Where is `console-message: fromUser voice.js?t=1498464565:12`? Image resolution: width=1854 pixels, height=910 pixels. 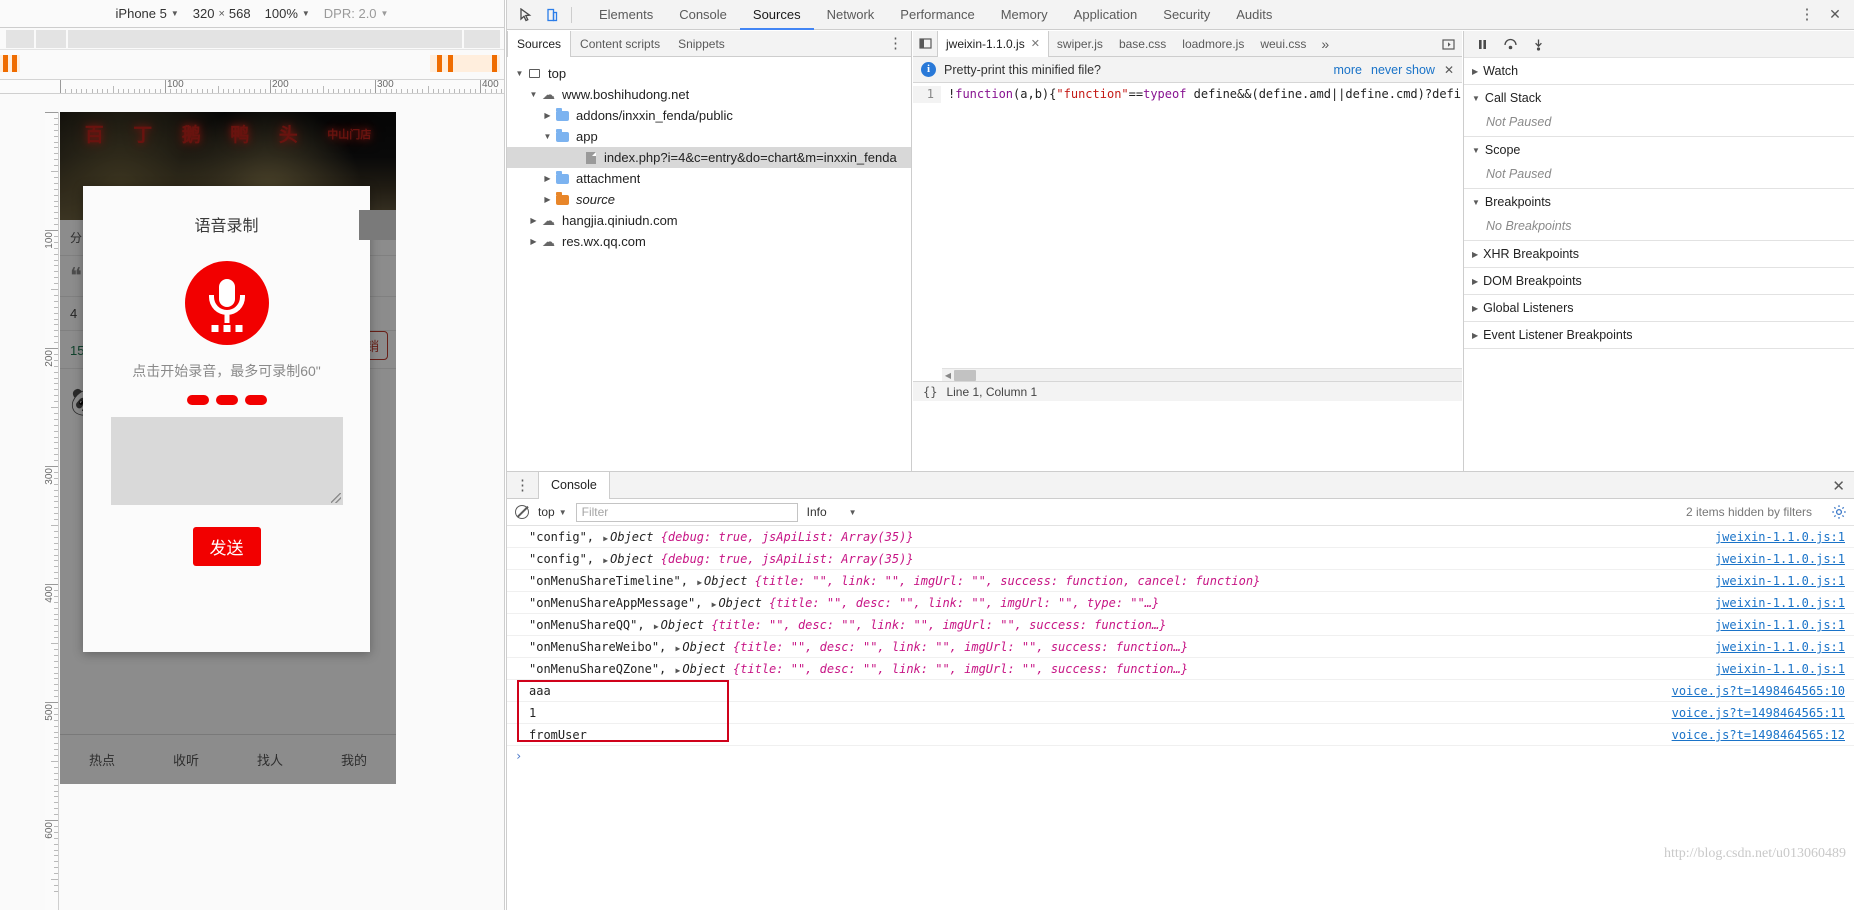
console-message: fromUser voice.js?t=1498464565:12 is located at coordinates (1180, 735).